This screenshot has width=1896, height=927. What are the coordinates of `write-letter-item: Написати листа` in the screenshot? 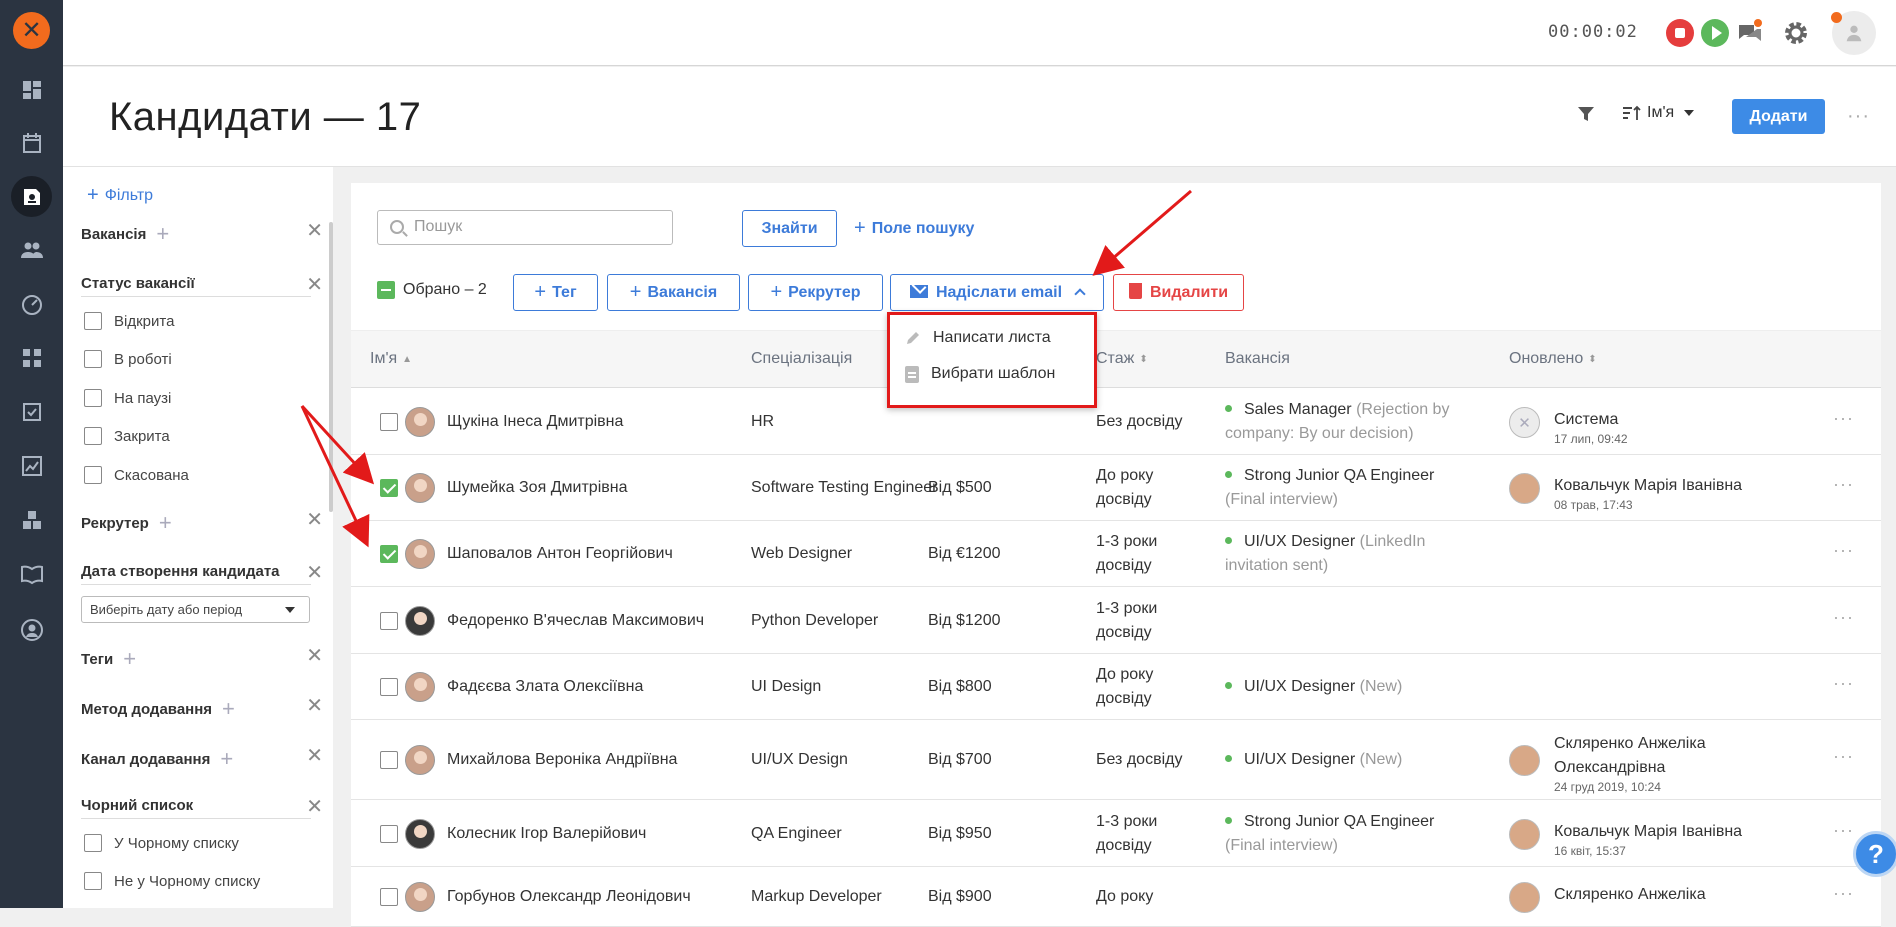 It's located at (978, 338).